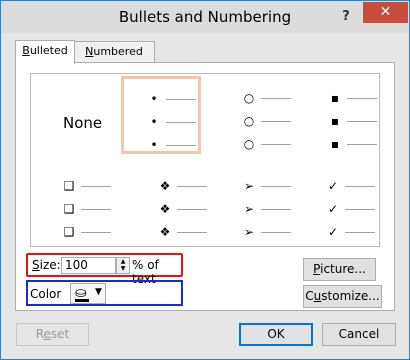 This screenshot has height=360, width=410. I want to click on color-swatch, so click(82, 300).